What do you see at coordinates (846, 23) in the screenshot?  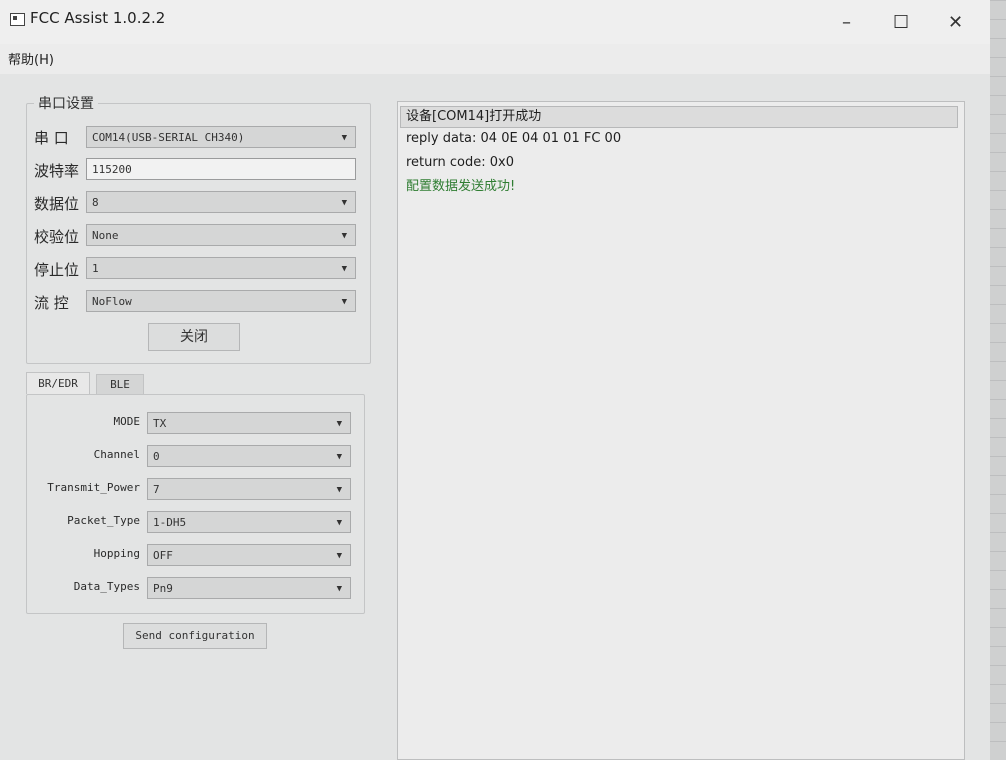 I see `minimize-button: –` at bounding box center [846, 23].